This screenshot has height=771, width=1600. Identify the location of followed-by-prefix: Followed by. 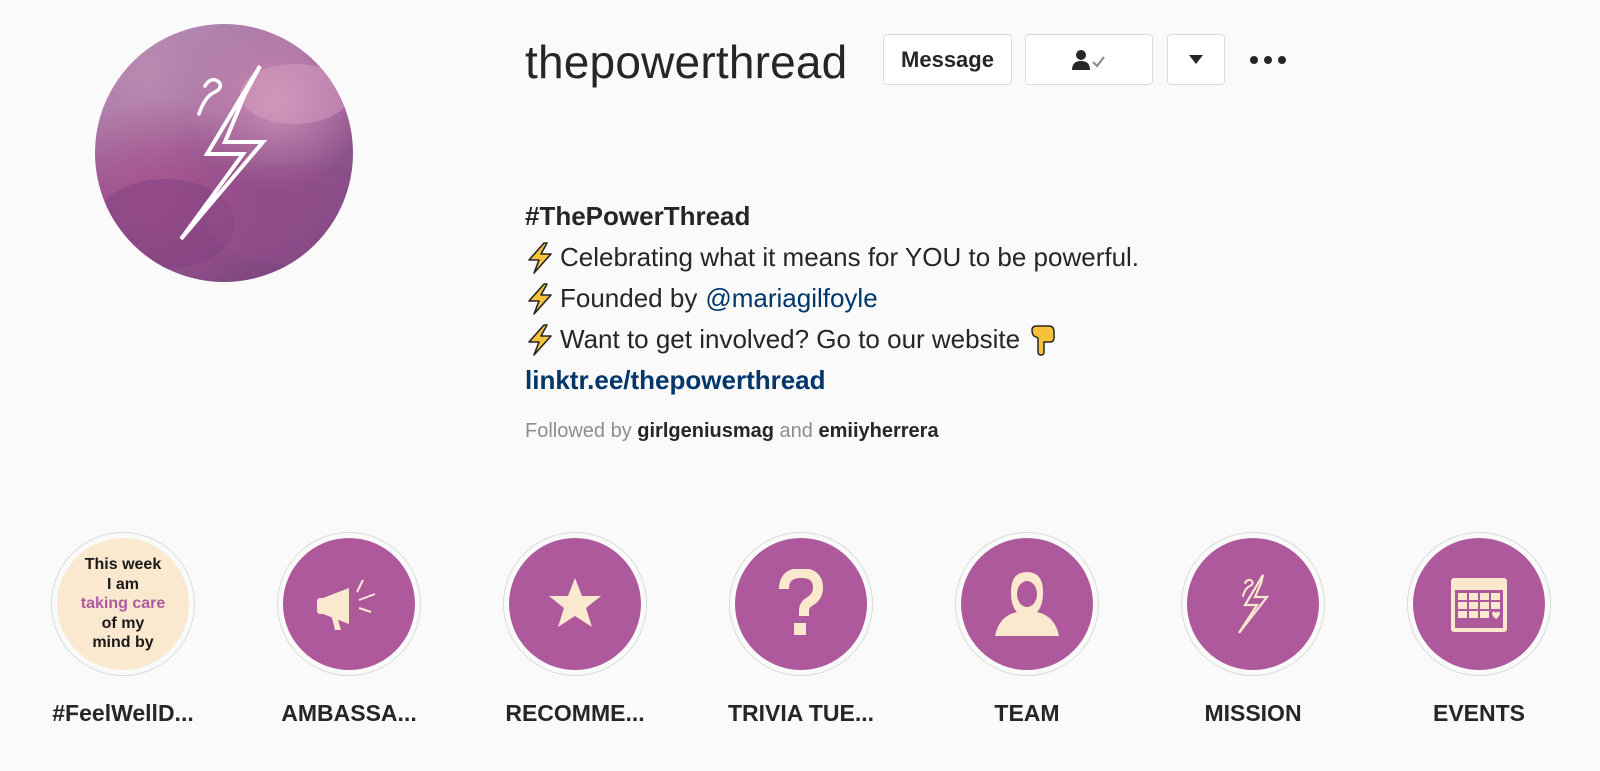
(578, 431).